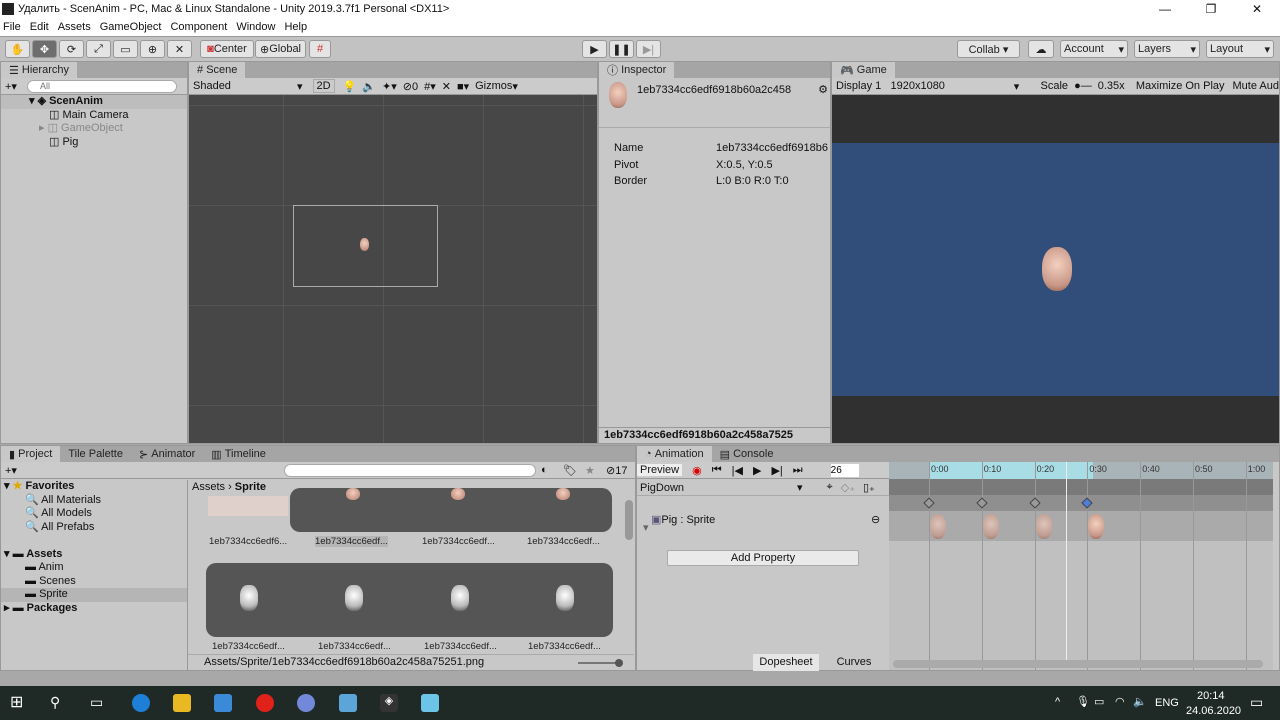 The width and height of the screenshot is (1280, 720). What do you see at coordinates (594, 49) in the screenshot?
I see `play-button: ▶` at bounding box center [594, 49].